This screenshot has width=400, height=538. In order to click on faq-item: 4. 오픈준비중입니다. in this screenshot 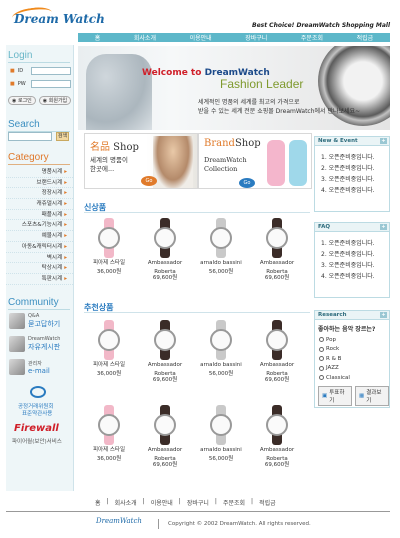, I will do `click(352, 276)`.